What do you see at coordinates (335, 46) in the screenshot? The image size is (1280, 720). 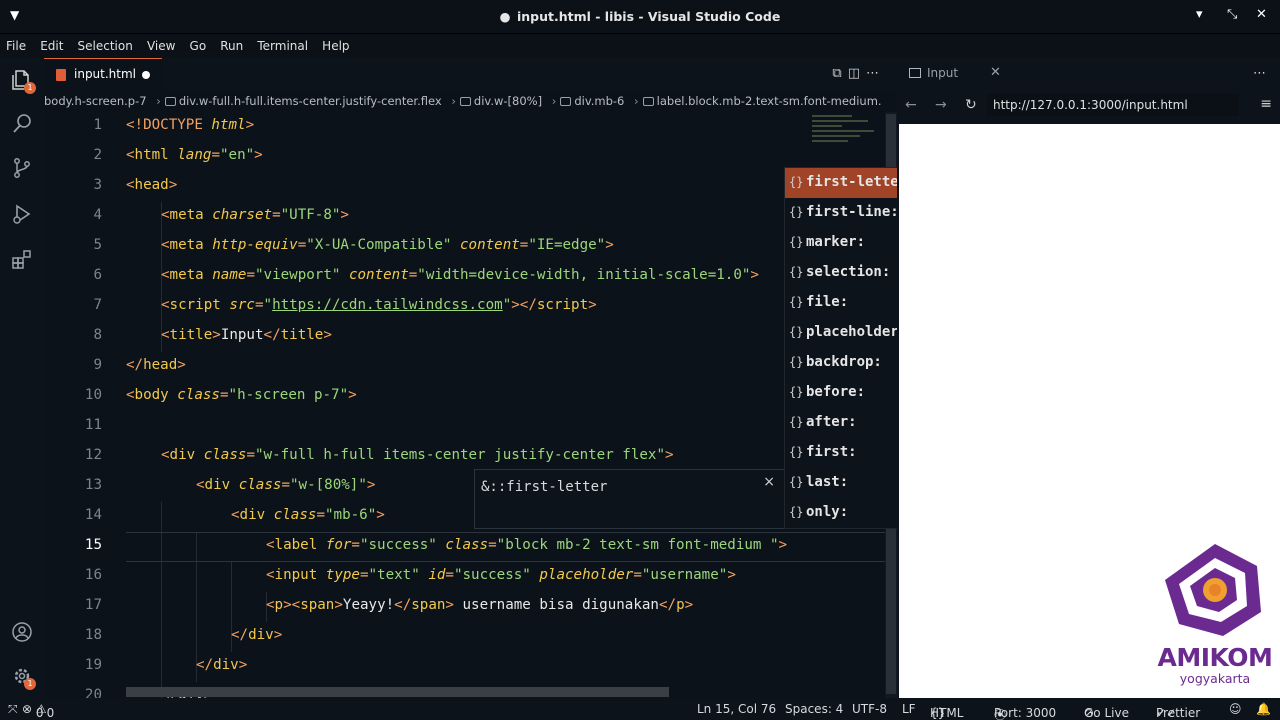 I see `menu-help: Help` at bounding box center [335, 46].